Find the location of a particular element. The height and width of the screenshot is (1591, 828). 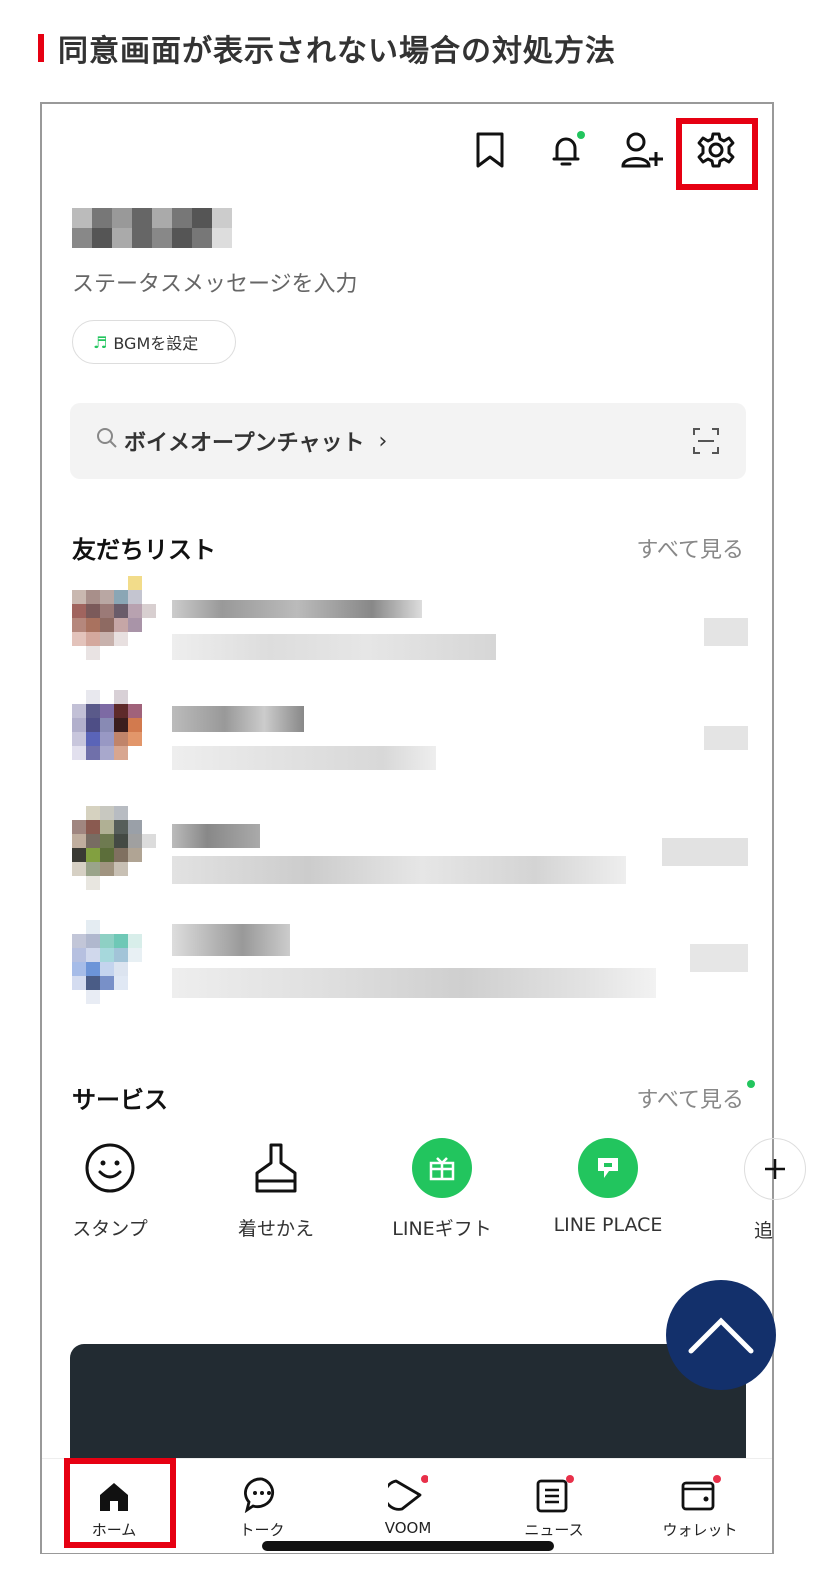

tab-voom: VOOM is located at coordinates (408, 1506).